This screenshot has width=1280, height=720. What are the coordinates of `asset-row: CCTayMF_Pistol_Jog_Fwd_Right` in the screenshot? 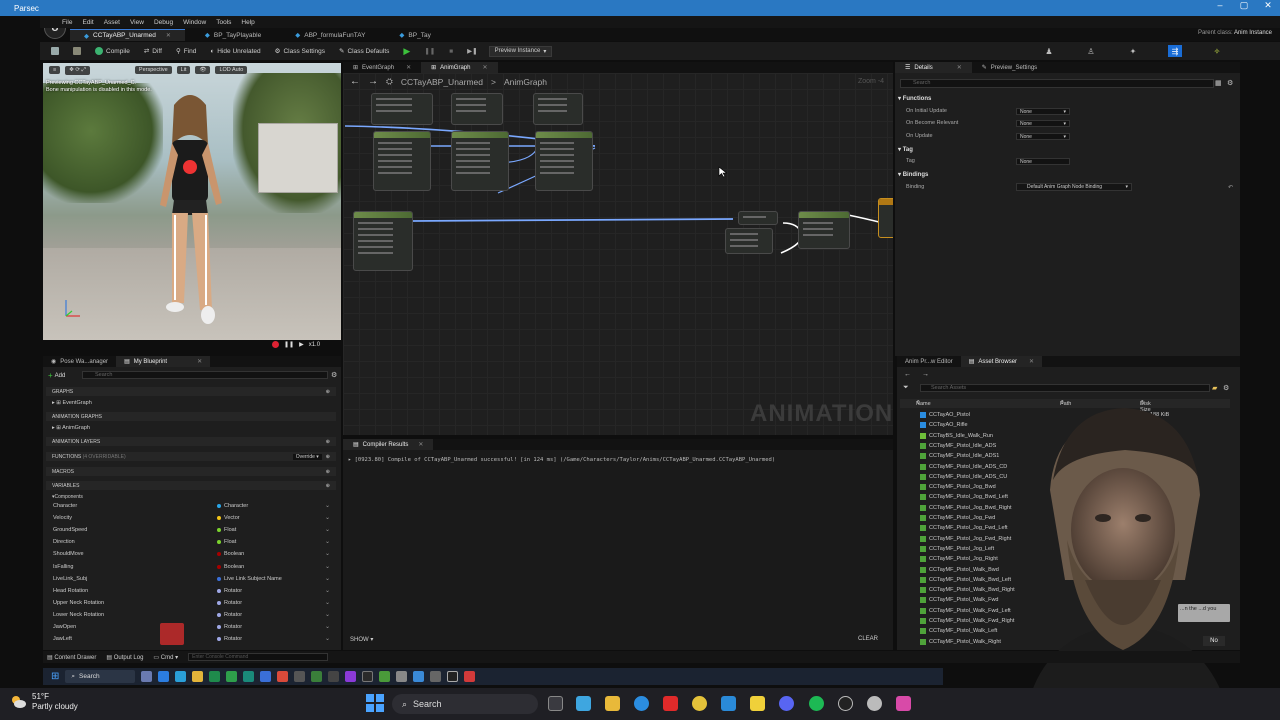 It's located at (965, 539).